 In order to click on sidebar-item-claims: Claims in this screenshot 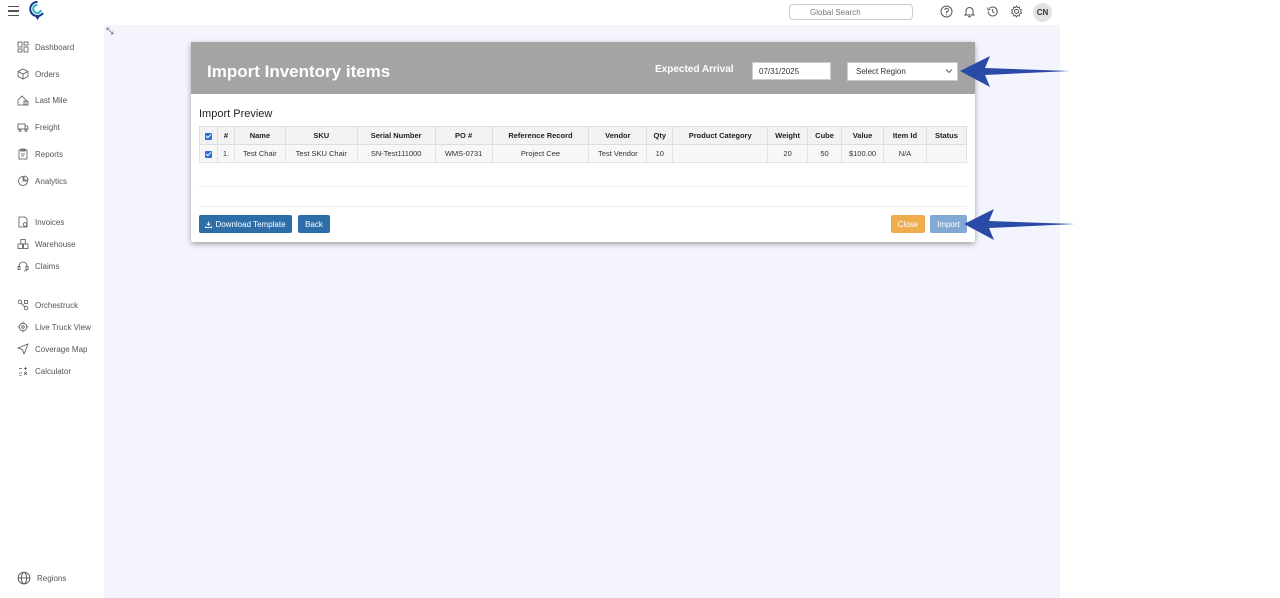, I will do `click(38, 266)`.